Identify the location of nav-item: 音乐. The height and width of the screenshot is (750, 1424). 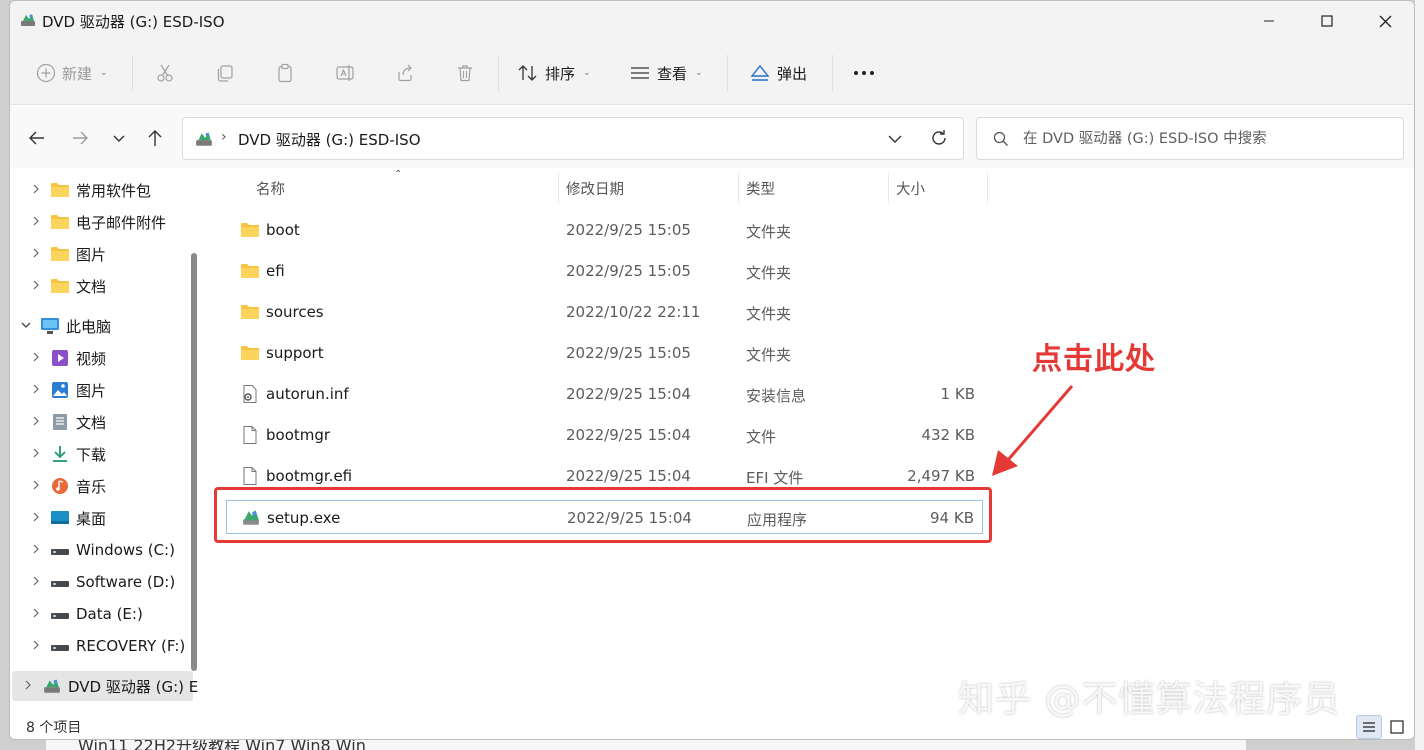
(102, 486).